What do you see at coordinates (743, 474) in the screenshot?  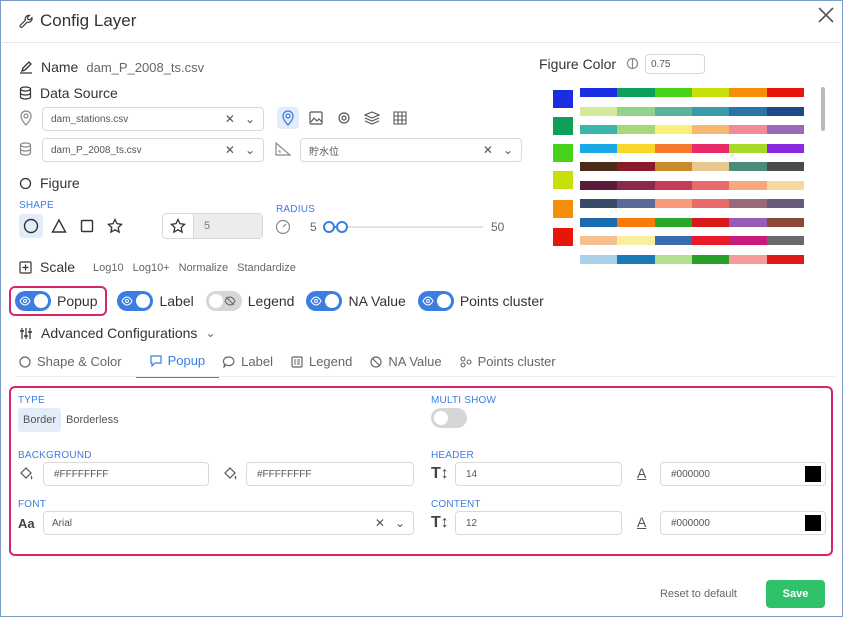 I see `header-color-input: #000000` at bounding box center [743, 474].